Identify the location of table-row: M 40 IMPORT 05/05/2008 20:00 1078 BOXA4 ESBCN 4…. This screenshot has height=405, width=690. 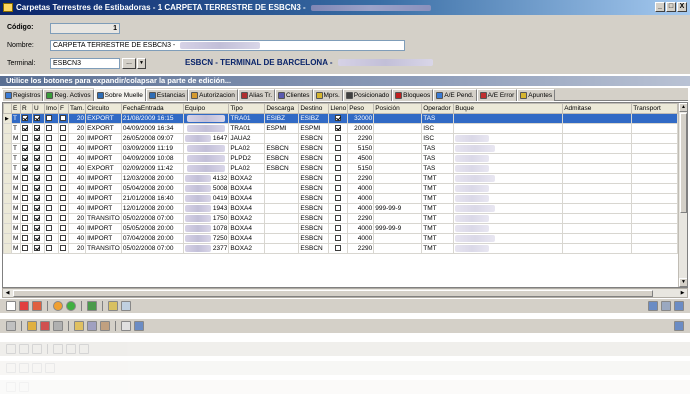
(341, 228).